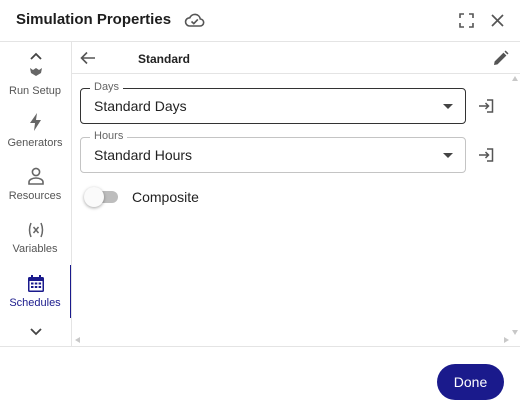 The height and width of the screenshot is (415, 520). What do you see at coordinates (470, 382) in the screenshot?
I see `done-button: Done` at bounding box center [470, 382].